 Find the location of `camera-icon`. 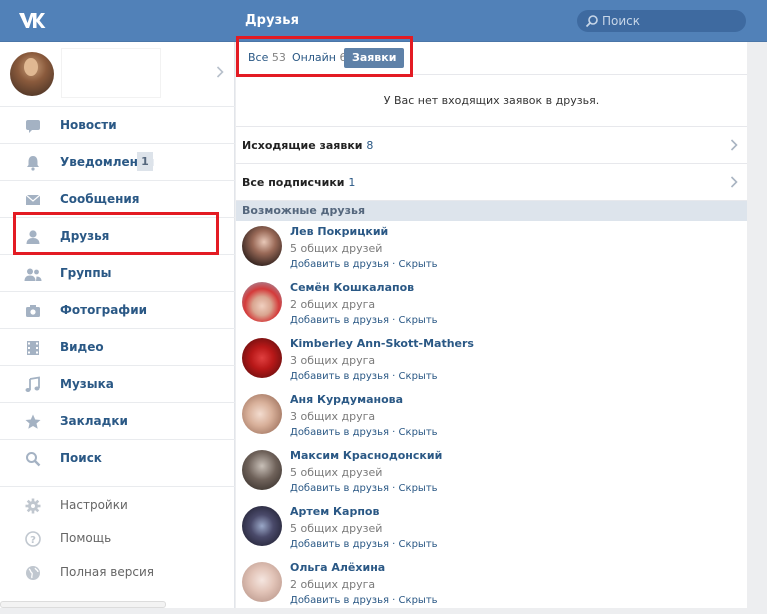

camera-icon is located at coordinates (33, 311).